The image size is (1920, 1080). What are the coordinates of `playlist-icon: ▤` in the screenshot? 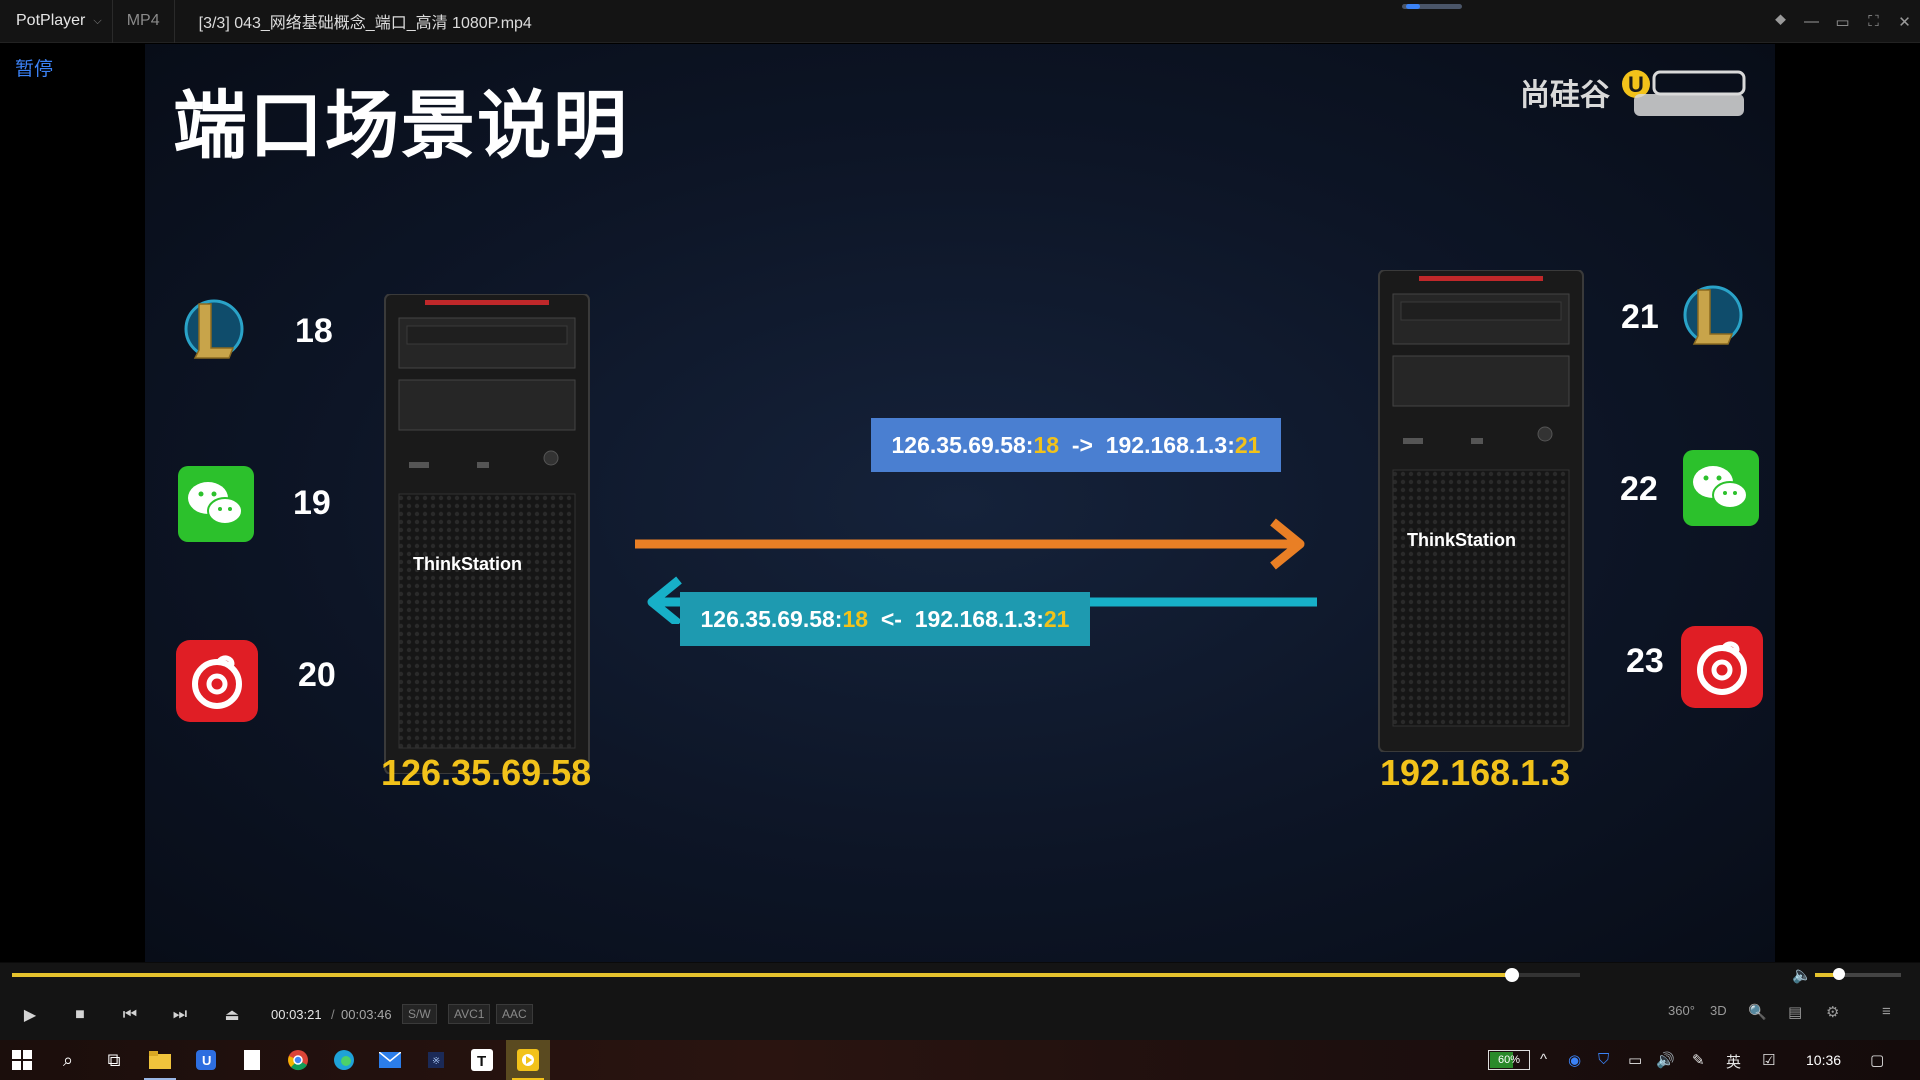 It's located at (1795, 1012).